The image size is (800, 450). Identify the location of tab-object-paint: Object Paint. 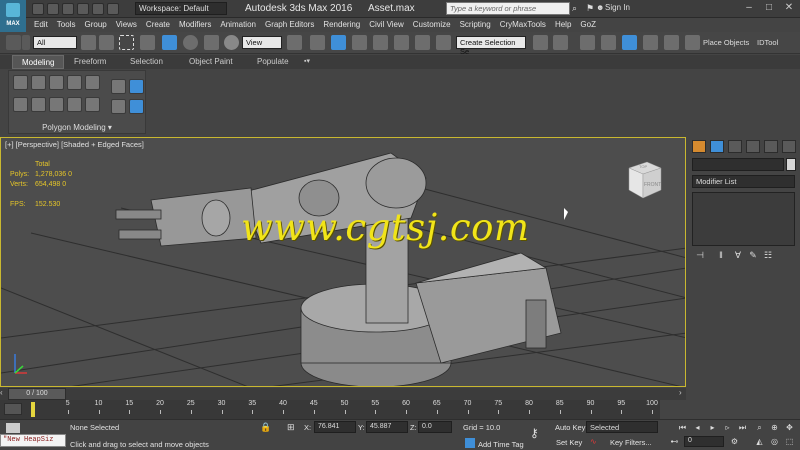
(211, 61).